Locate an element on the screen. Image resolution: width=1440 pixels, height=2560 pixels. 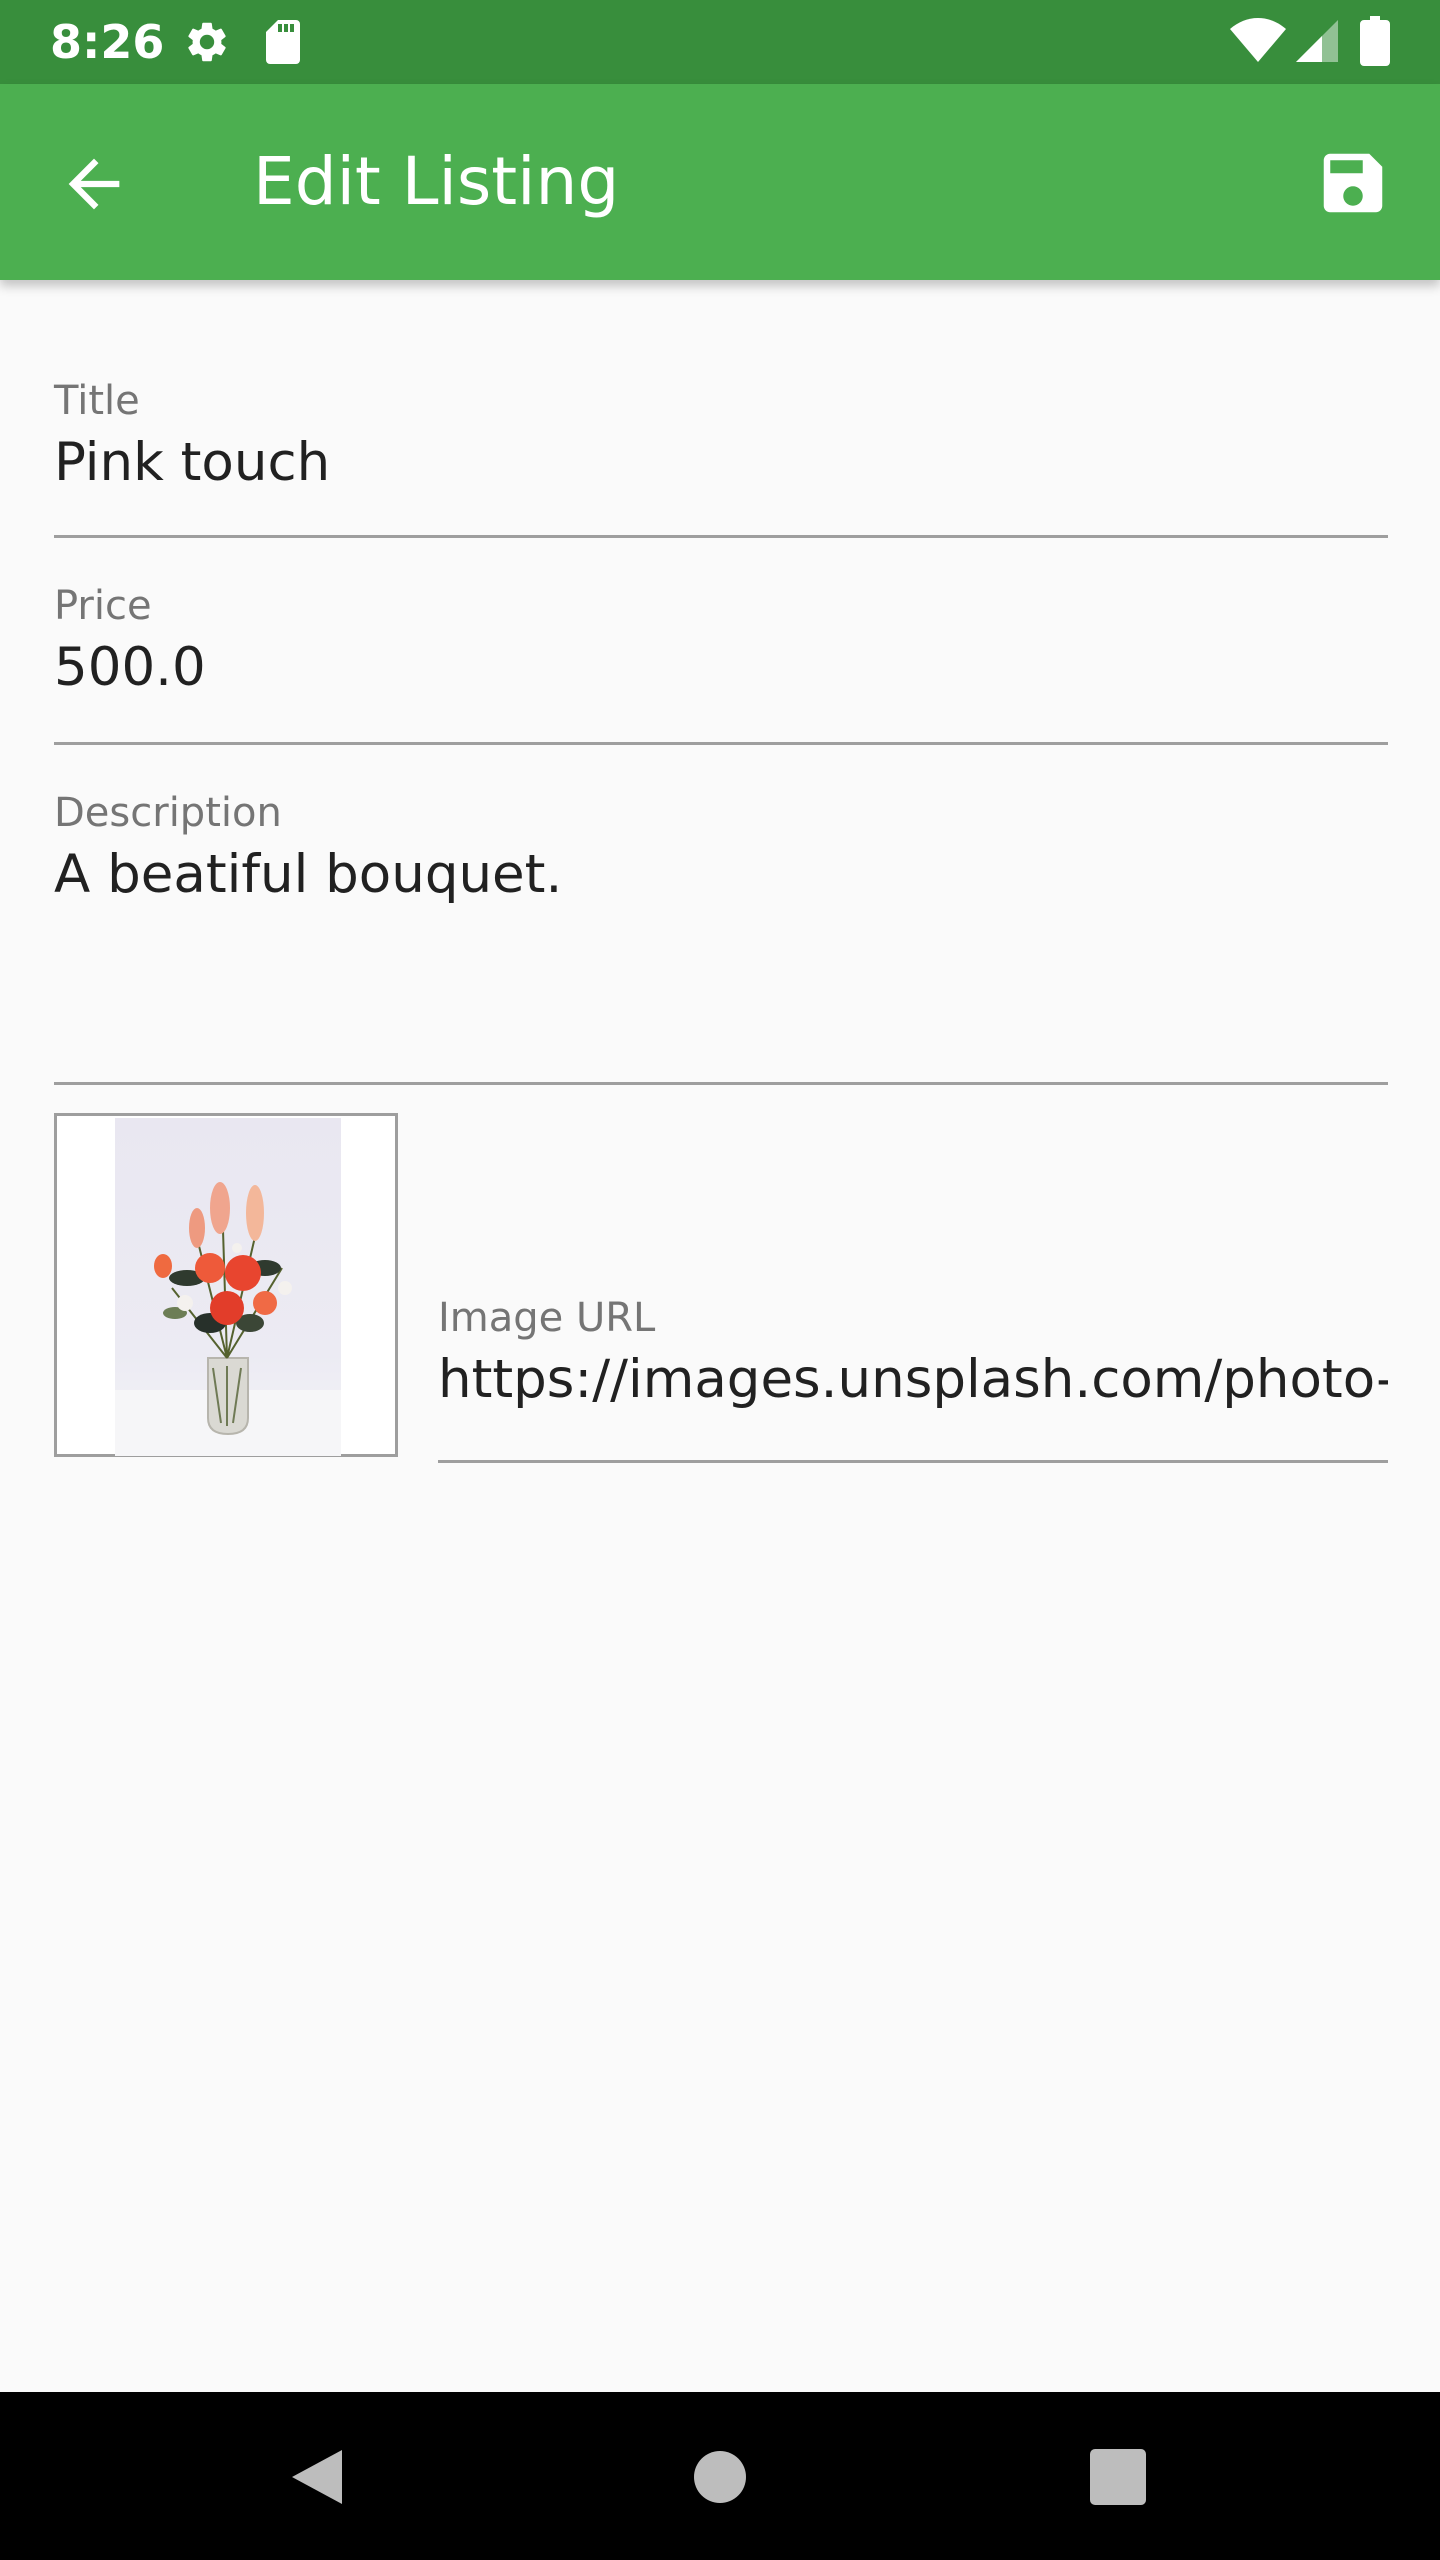
title-underline is located at coordinates (721, 536).